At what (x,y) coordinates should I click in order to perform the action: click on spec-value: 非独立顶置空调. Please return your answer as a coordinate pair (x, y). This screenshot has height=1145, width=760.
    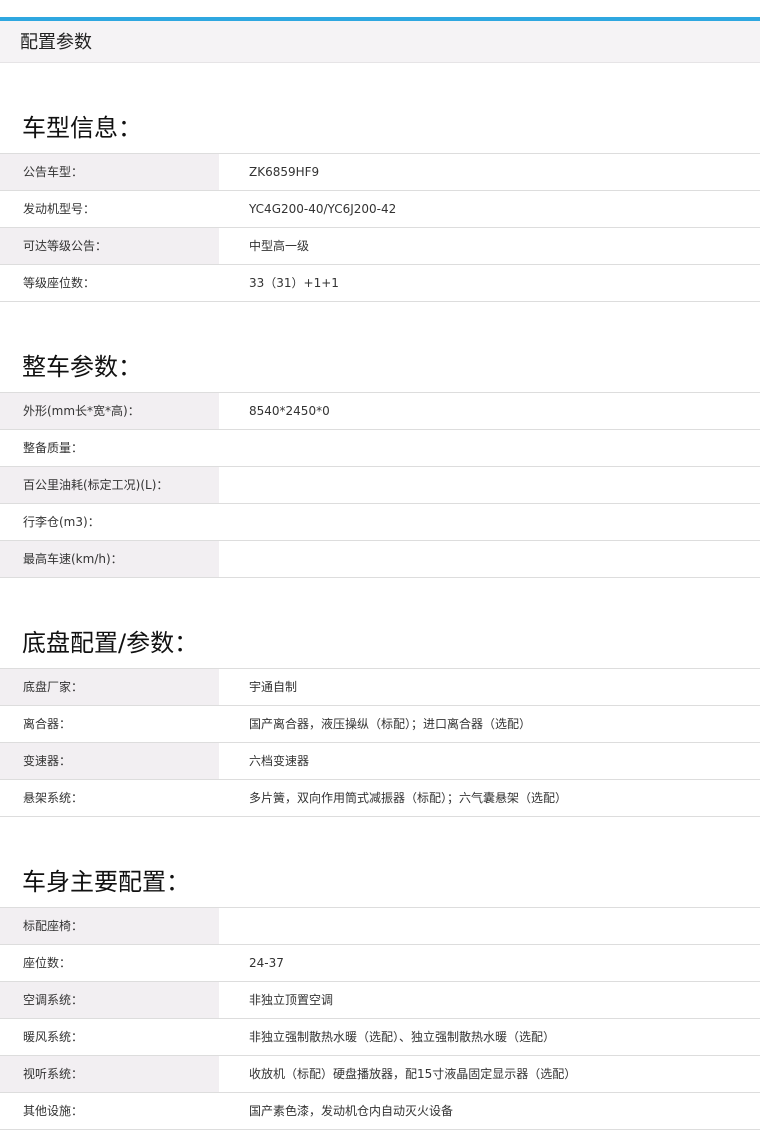
    Looking at the image, I should click on (291, 1000).